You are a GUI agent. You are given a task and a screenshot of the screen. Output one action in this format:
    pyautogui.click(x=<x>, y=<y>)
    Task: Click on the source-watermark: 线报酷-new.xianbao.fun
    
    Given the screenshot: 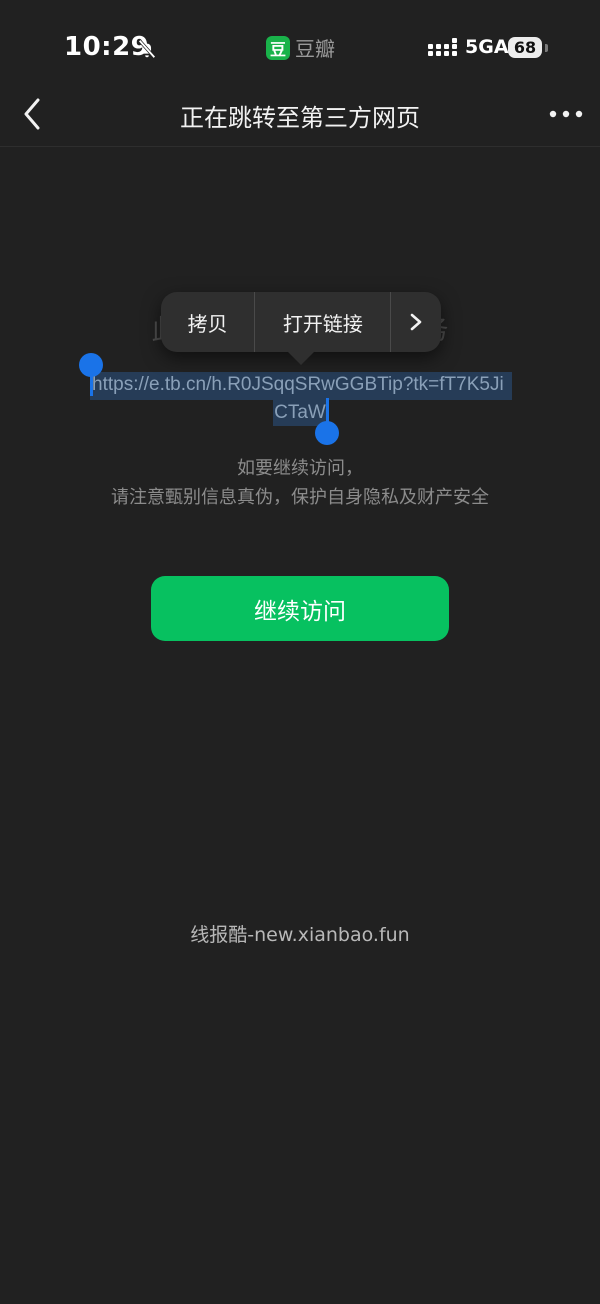 What is the action you would take?
    pyautogui.click(x=300, y=935)
    